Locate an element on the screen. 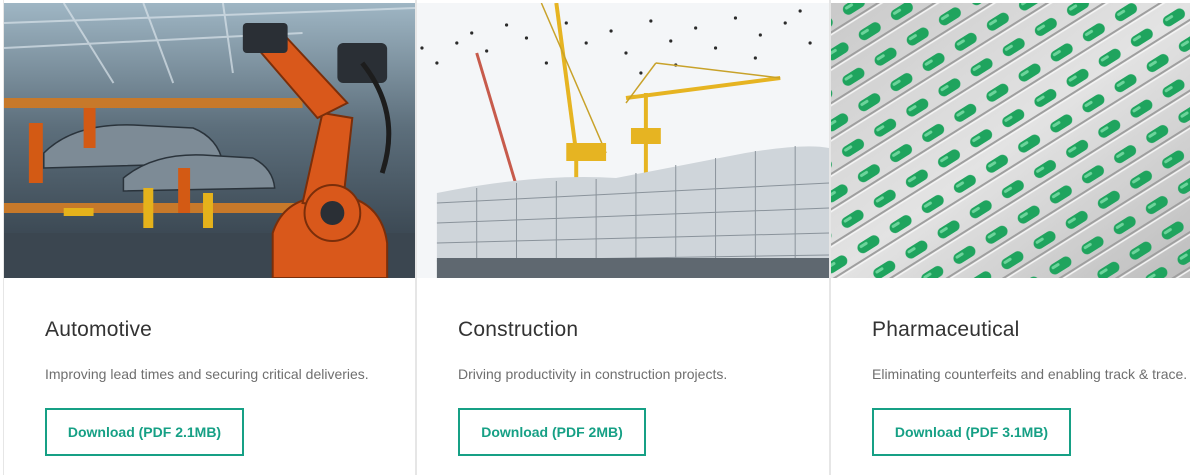 Image resolution: width=1190 pixels, height=475 pixels. download-pharmaceutical-button: Download (PDF 3.1MB) is located at coordinates (971, 432).